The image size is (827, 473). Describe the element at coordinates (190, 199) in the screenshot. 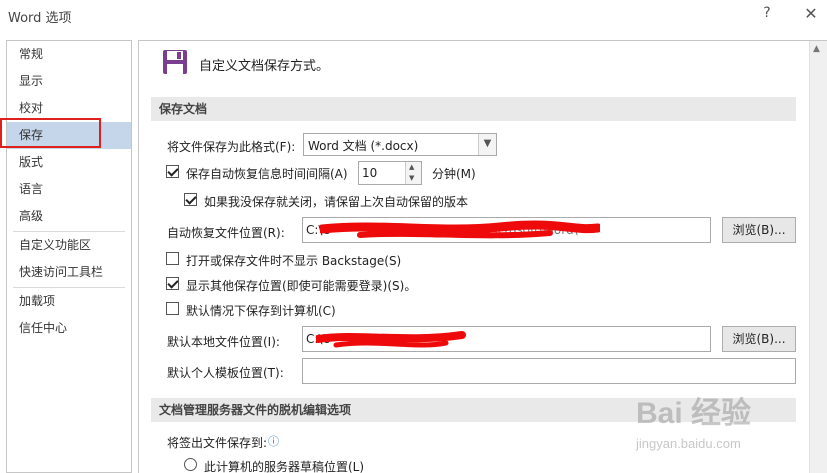

I see `keep-last-version-checkbox` at that location.